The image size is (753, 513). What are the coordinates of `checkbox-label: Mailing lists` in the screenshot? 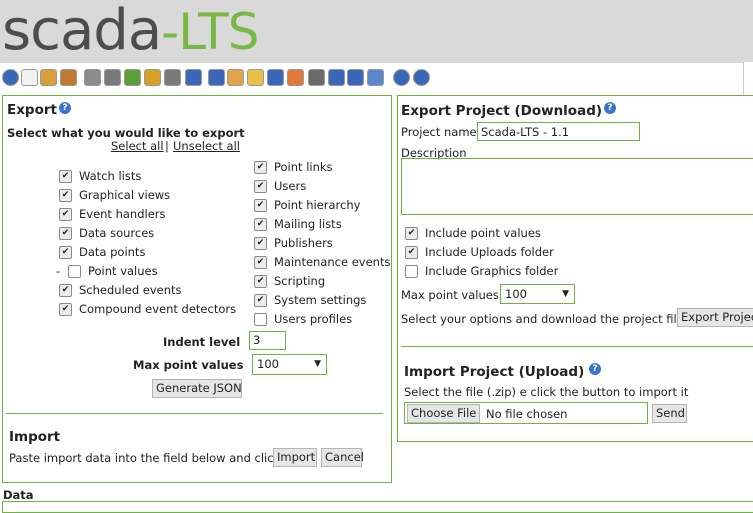 It's located at (308, 224).